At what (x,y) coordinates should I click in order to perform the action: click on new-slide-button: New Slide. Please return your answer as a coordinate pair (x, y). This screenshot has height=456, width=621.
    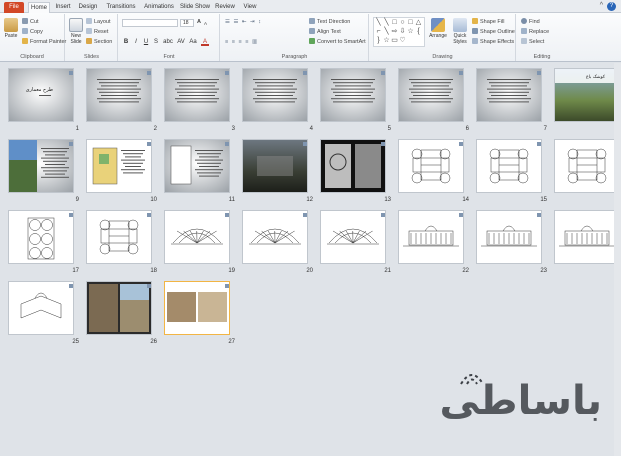
    Looking at the image, I should click on (76, 31).